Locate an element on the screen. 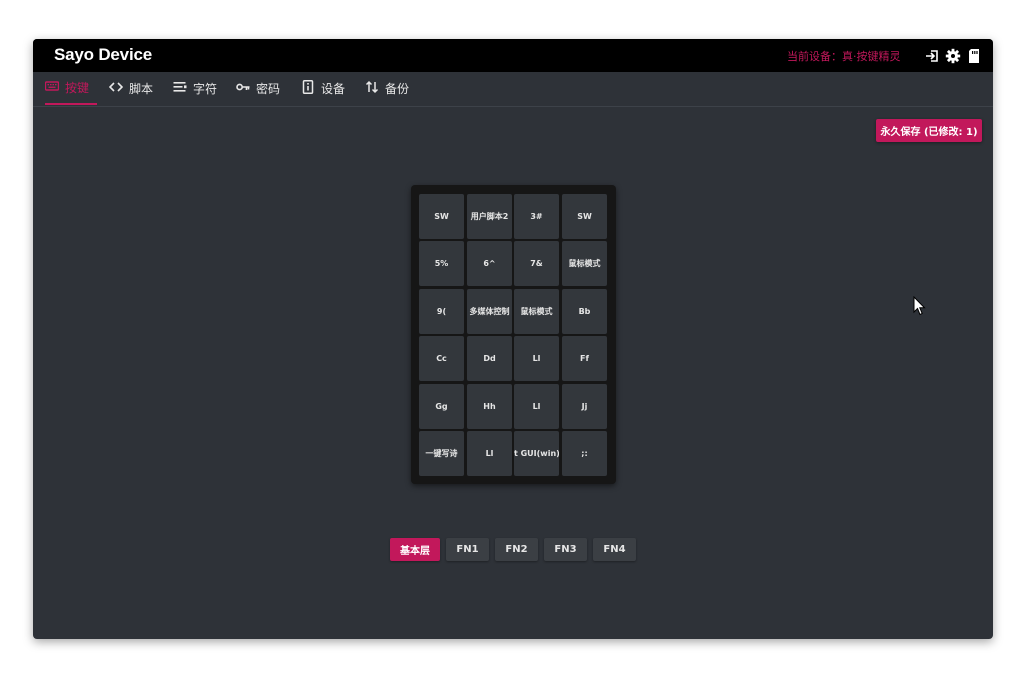 The image size is (1020, 694). layer-base-button: 基本层 is located at coordinates (415, 549).